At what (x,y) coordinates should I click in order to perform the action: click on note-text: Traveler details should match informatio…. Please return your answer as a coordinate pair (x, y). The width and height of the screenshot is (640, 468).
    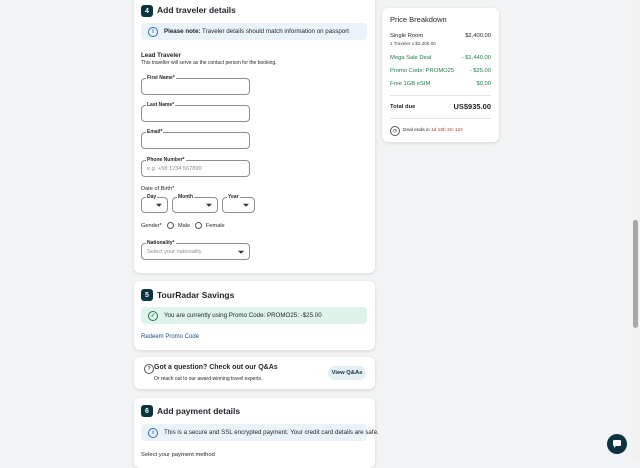
    Looking at the image, I should click on (275, 31).